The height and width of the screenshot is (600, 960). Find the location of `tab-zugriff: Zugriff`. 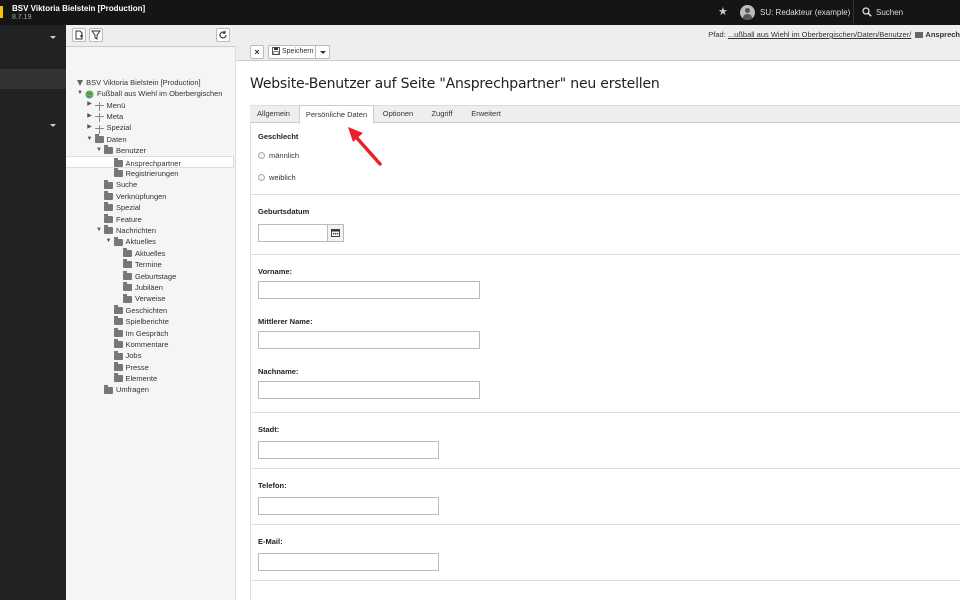

tab-zugriff: Zugriff is located at coordinates (442, 114).